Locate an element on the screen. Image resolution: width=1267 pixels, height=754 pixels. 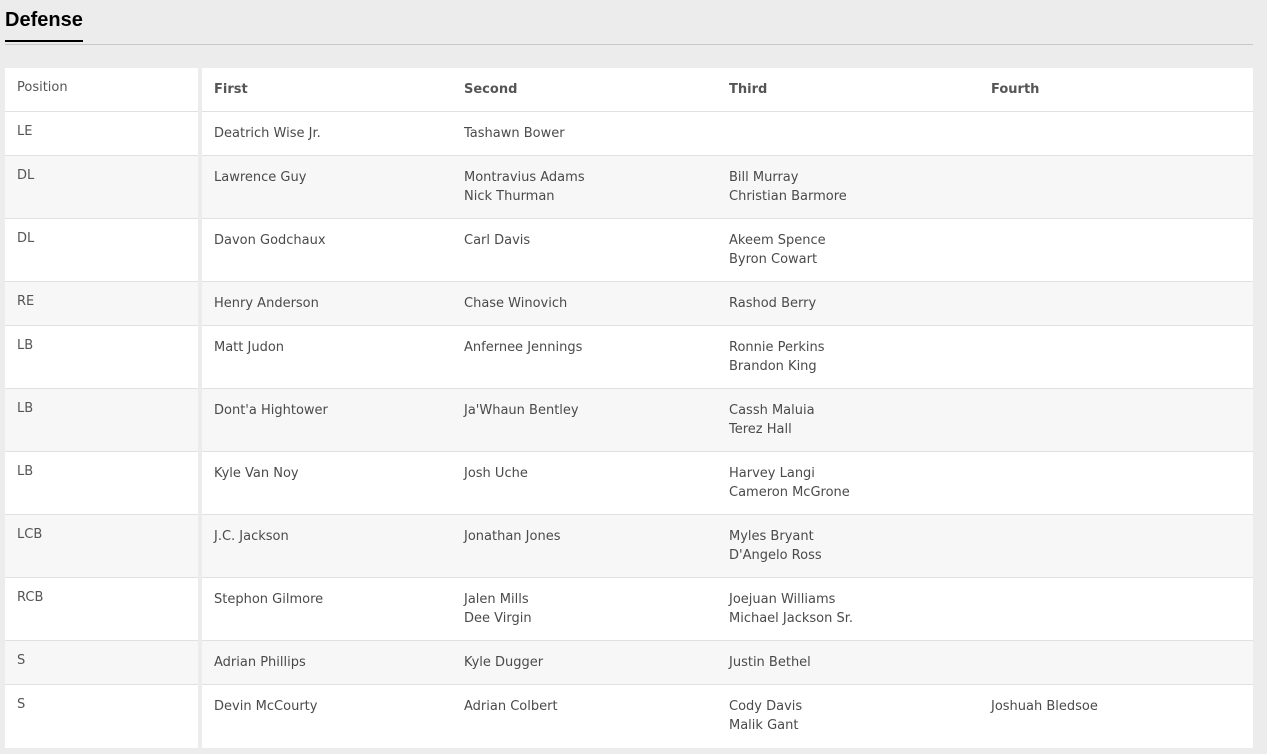
table-row: Adrian Phillips Kyle Dugger Justin Bethel is located at coordinates (727, 663).